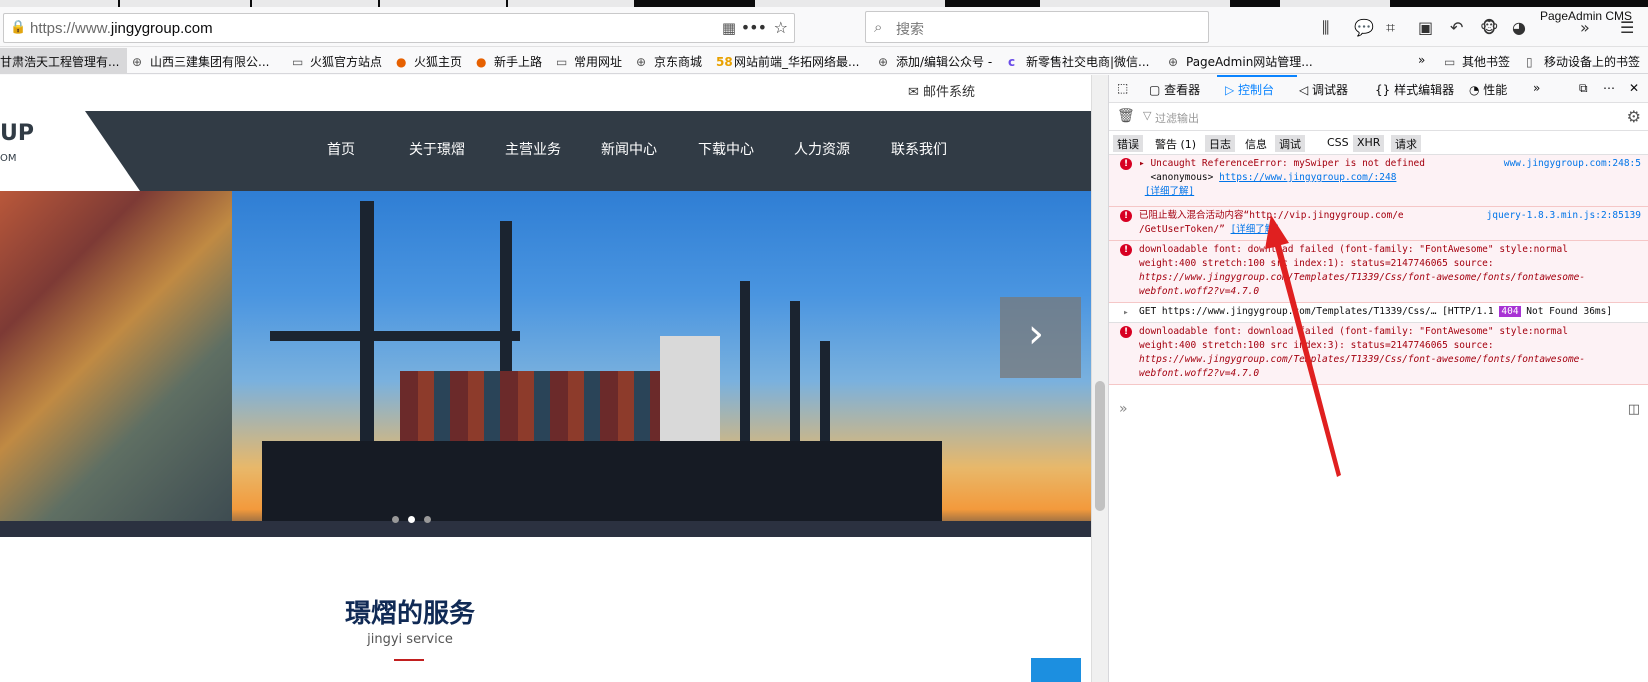 The width and height of the screenshot is (1648, 682). I want to click on bookmark-item: ▭ 火狐官方站点, so click(337, 61).